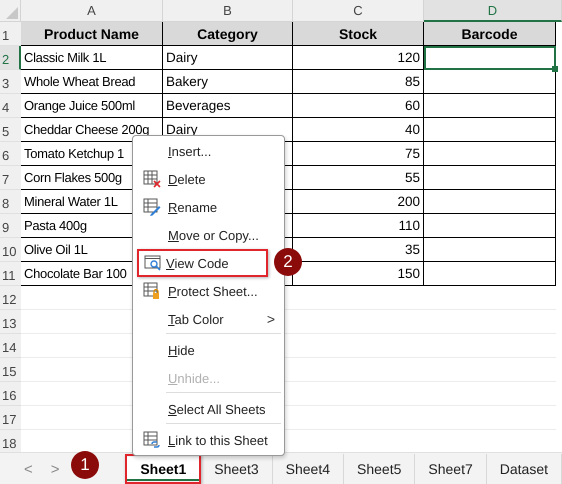 The width and height of the screenshot is (562, 484). Describe the element at coordinates (208, 319) in the screenshot. I see `menu-item: Tab Color >` at that location.